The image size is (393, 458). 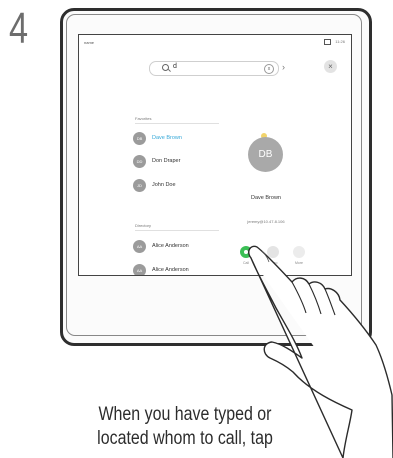 I want to click on instruction-line-1: When you have typed or, so click(x=185, y=414).